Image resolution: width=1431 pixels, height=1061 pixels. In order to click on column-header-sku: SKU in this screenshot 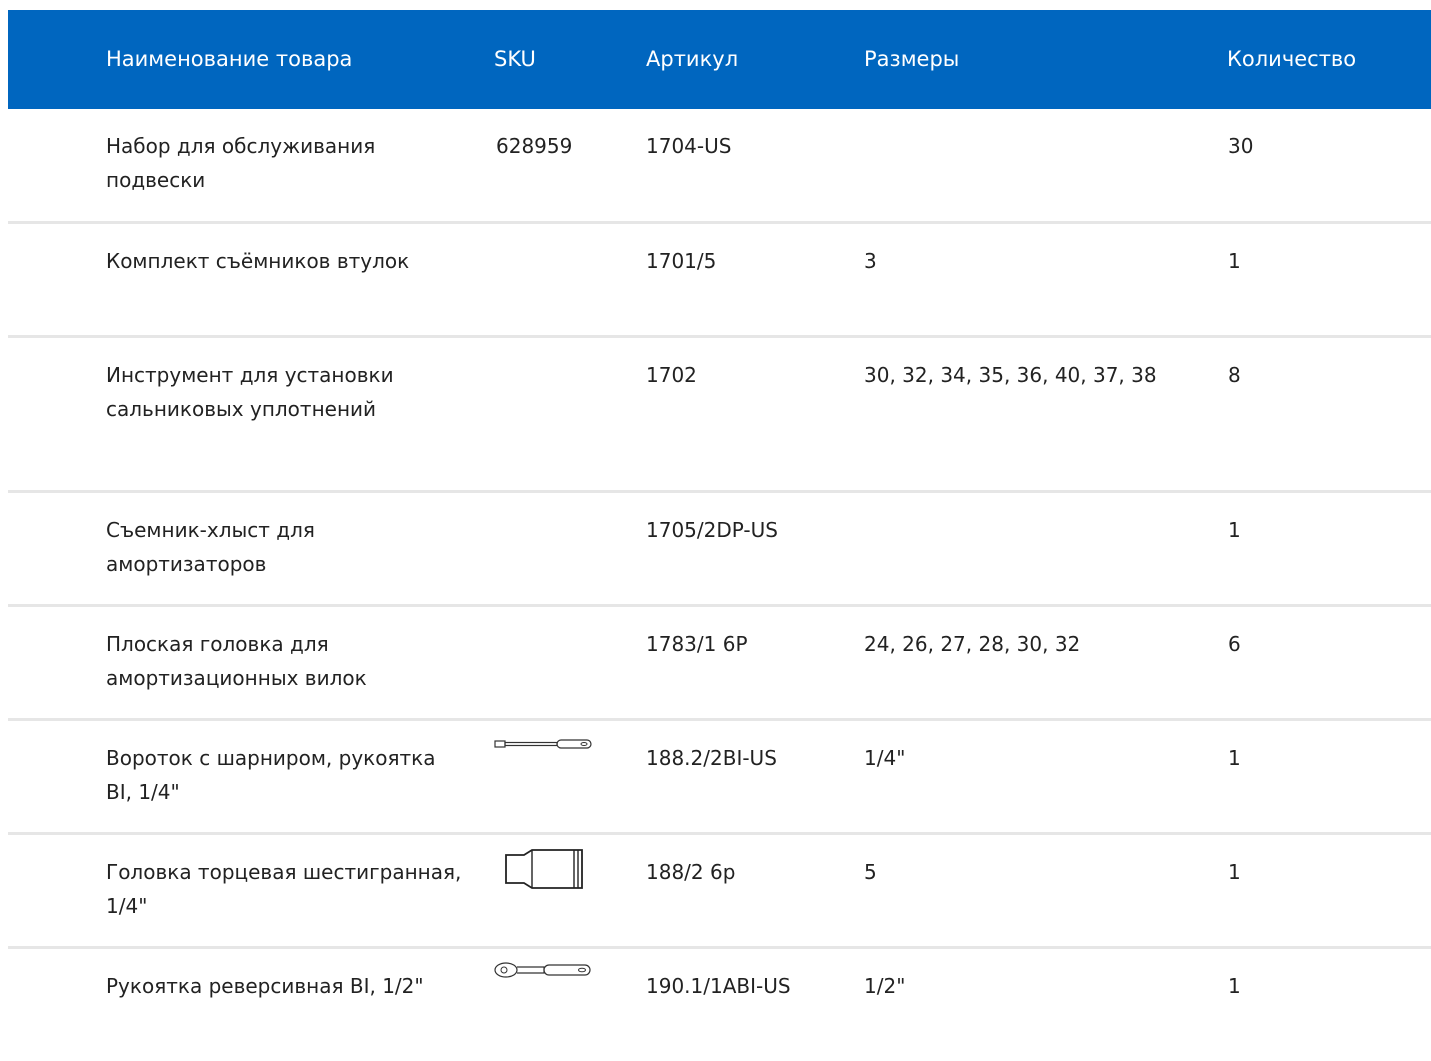, I will do `click(515, 59)`.